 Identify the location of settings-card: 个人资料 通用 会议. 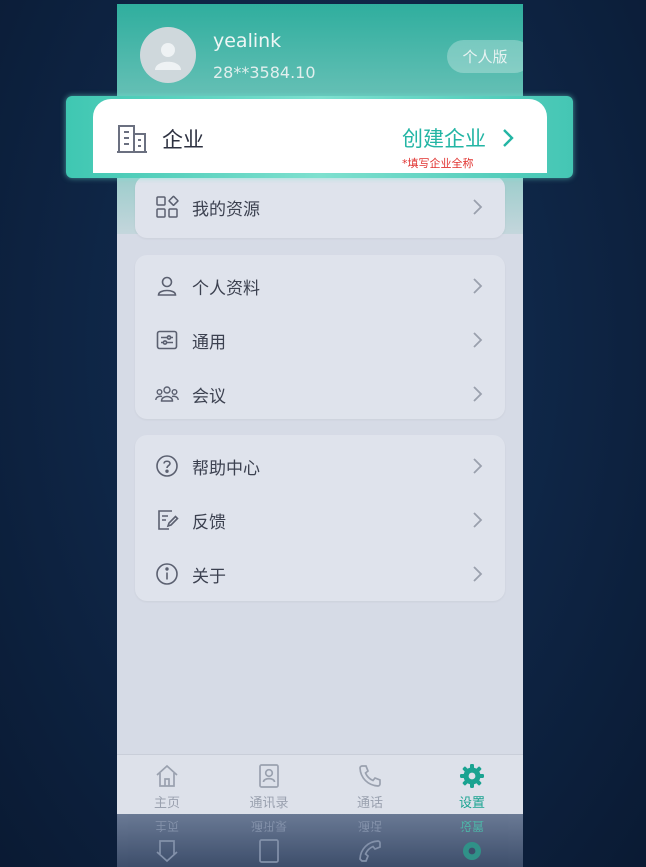
(320, 337).